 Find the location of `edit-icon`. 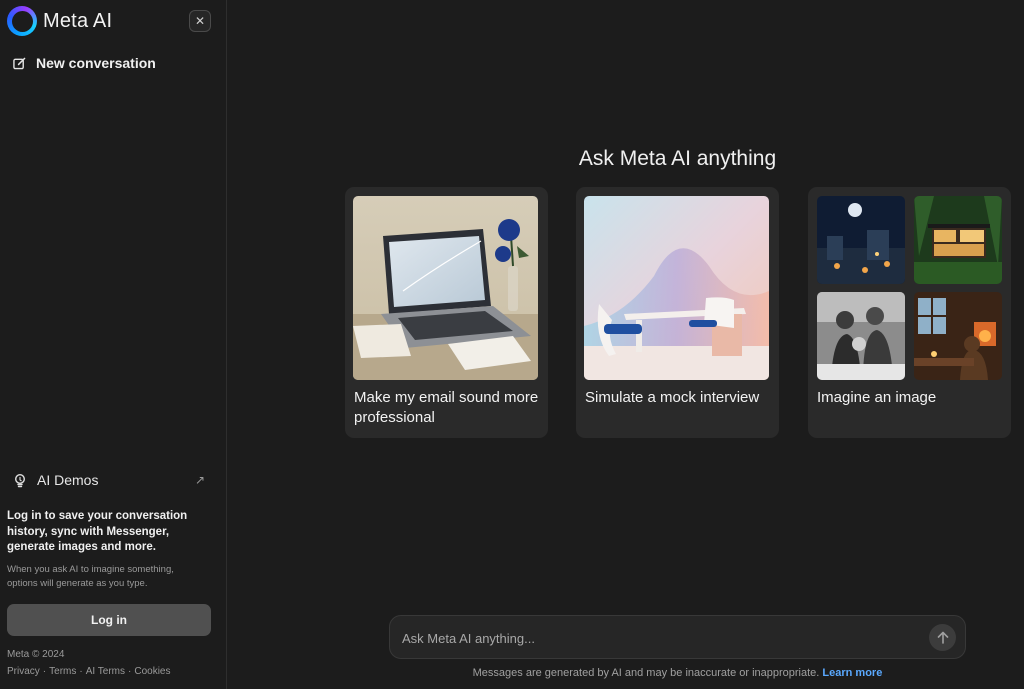

edit-icon is located at coordinates (19, 63).